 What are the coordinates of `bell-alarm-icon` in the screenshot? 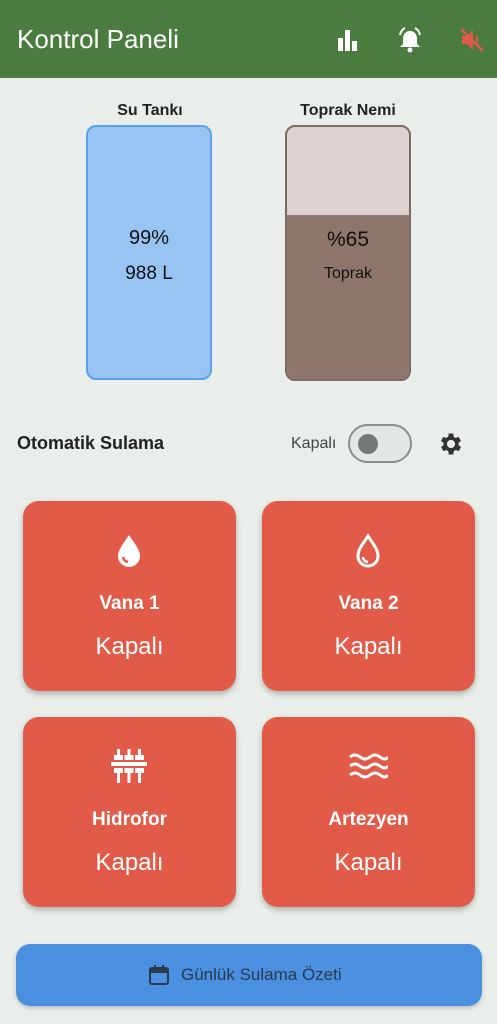 It's located at (410, 40).